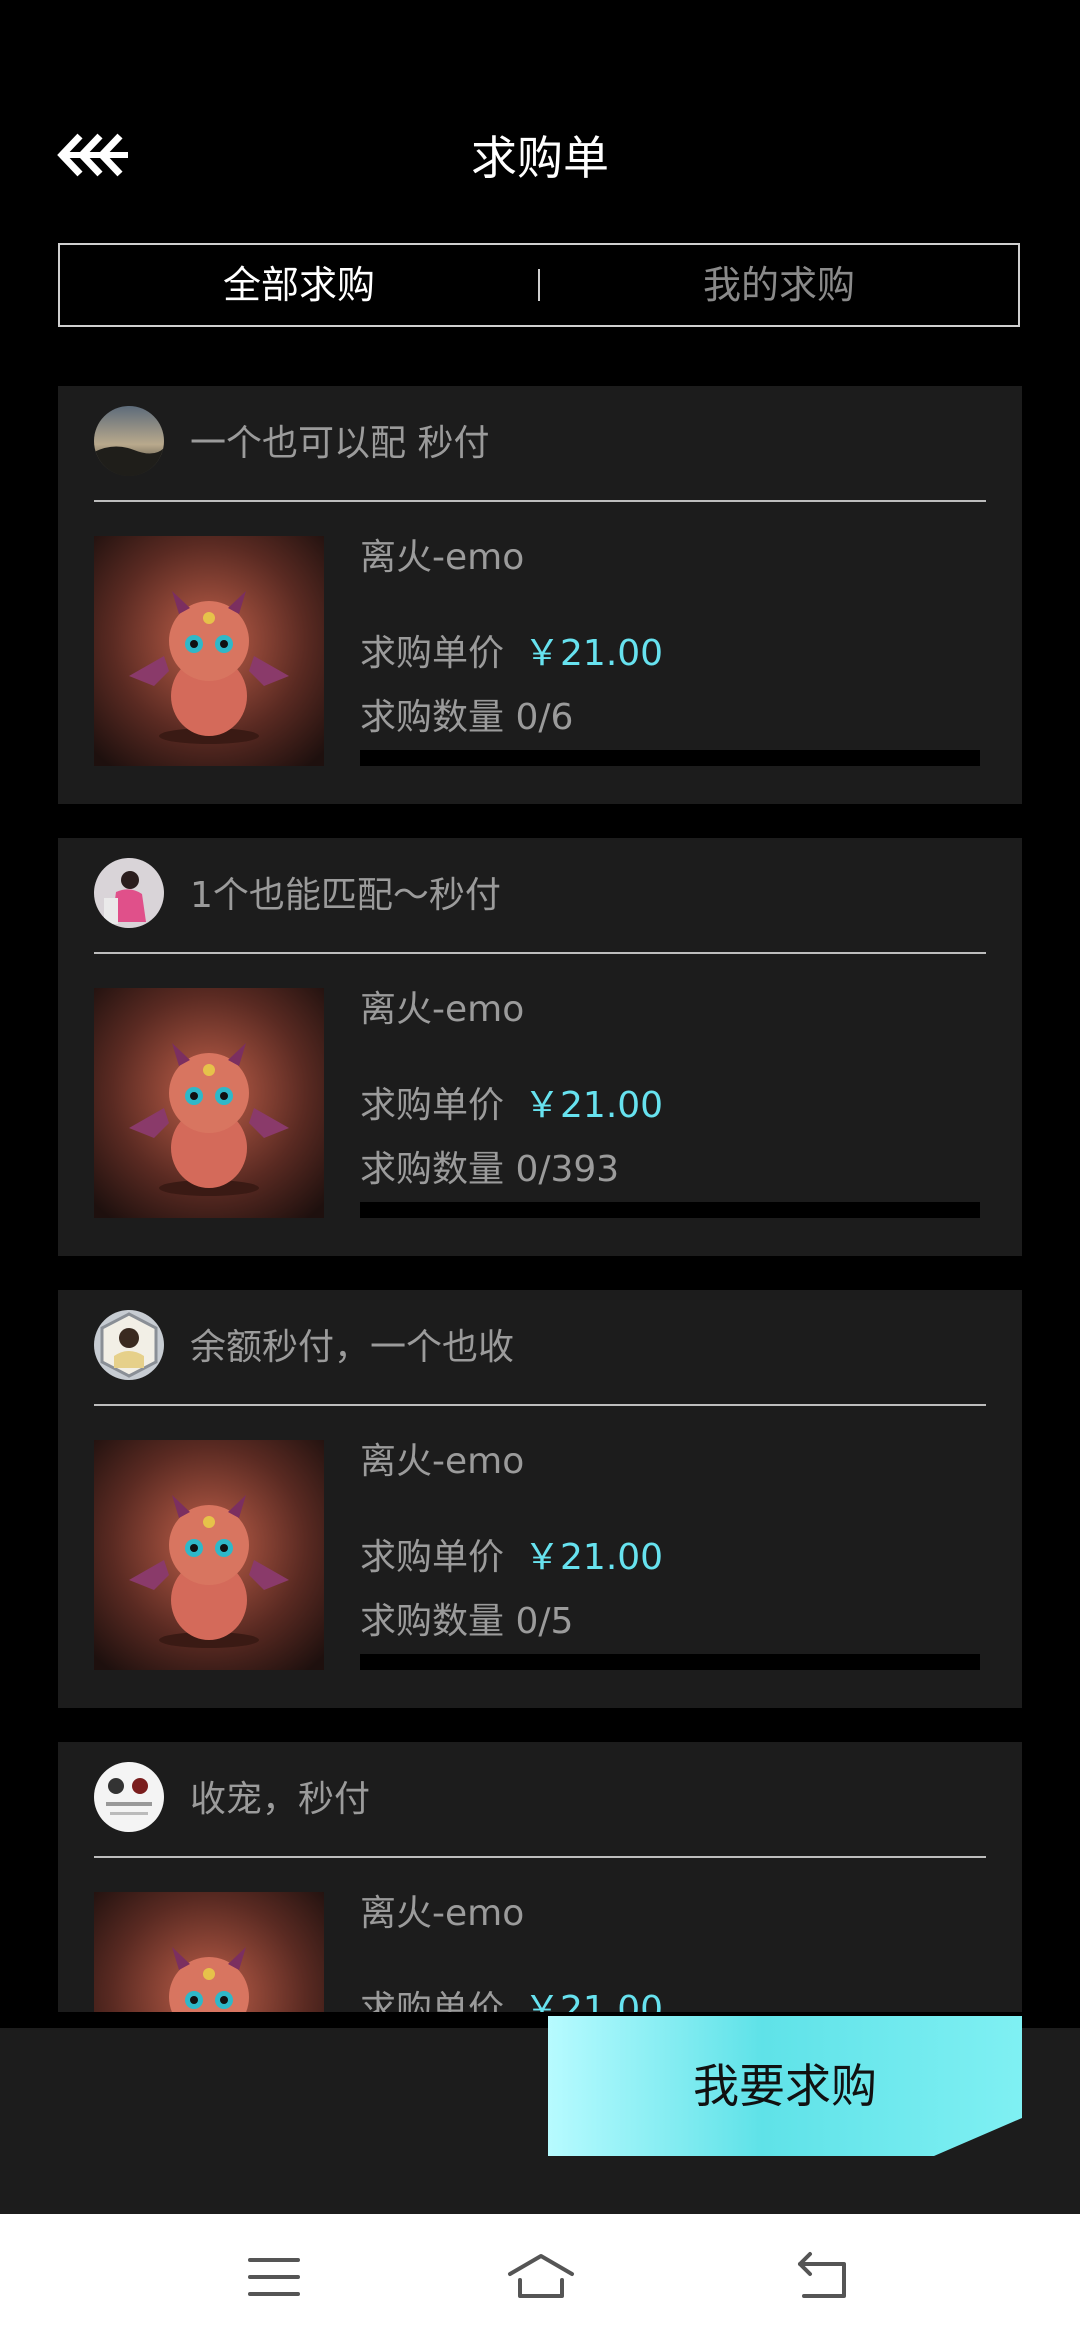 This screenshot has width=1080, height=2340. What do you see at coordinates (544, 1621) in the screenshot?
I see `quantity-value: 0/5` at bounding box center [544, 1621].